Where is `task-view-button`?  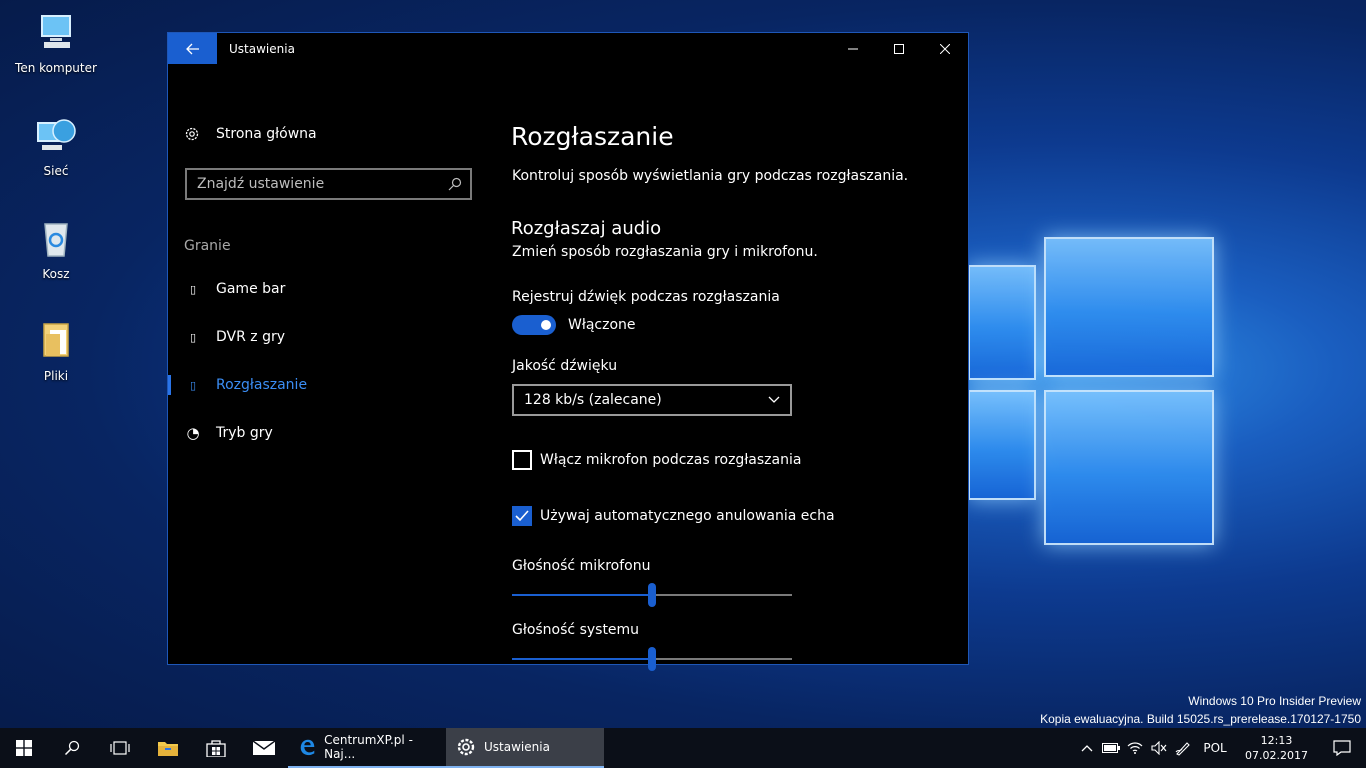
task-view-button is located at coordinates (120, 748).